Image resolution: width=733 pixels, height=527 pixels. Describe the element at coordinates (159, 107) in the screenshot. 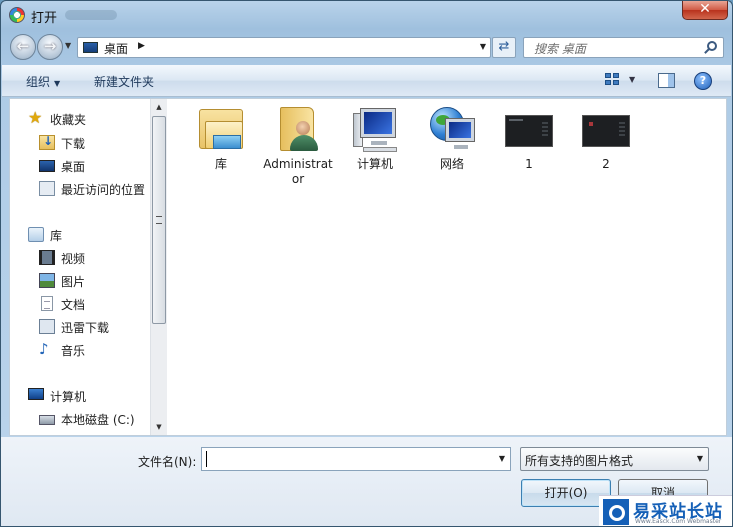

I see `scroll-up-arrow-icon: ▲` at that location.